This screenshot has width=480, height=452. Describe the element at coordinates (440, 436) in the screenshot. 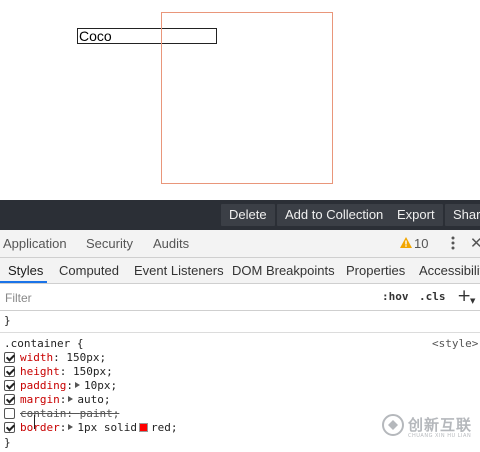

I see `watermark-subtext: CHUANG XIN HU LIAN` at that location.